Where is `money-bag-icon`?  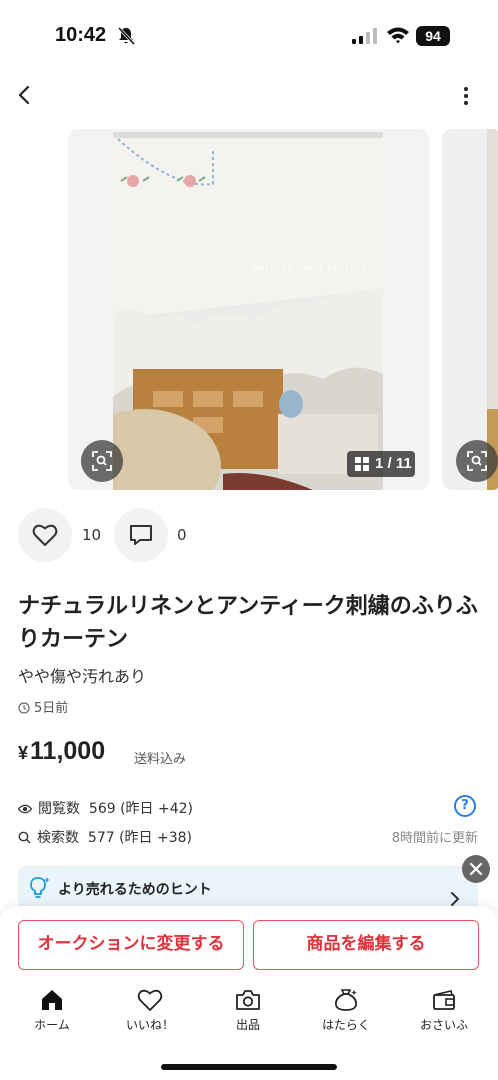 money-bag-icon is located at coordinates (346, 1000).